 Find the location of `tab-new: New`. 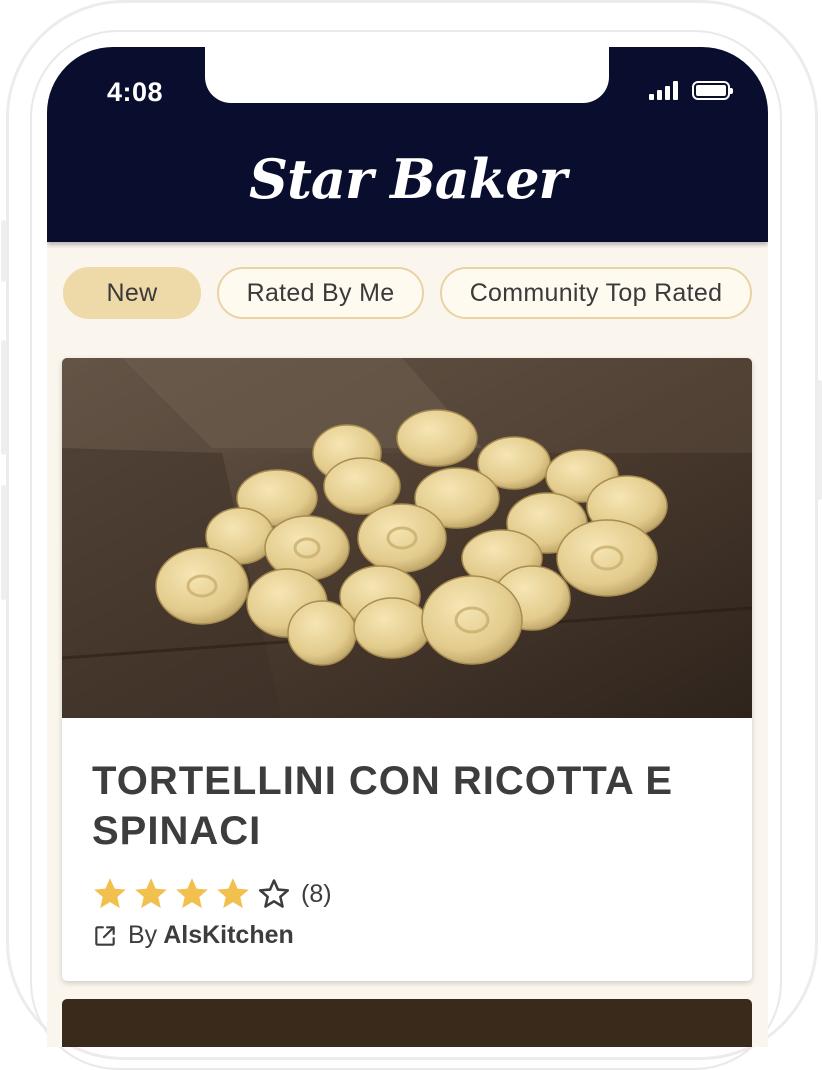

tab-new: New is located at coordinates (132, 293).